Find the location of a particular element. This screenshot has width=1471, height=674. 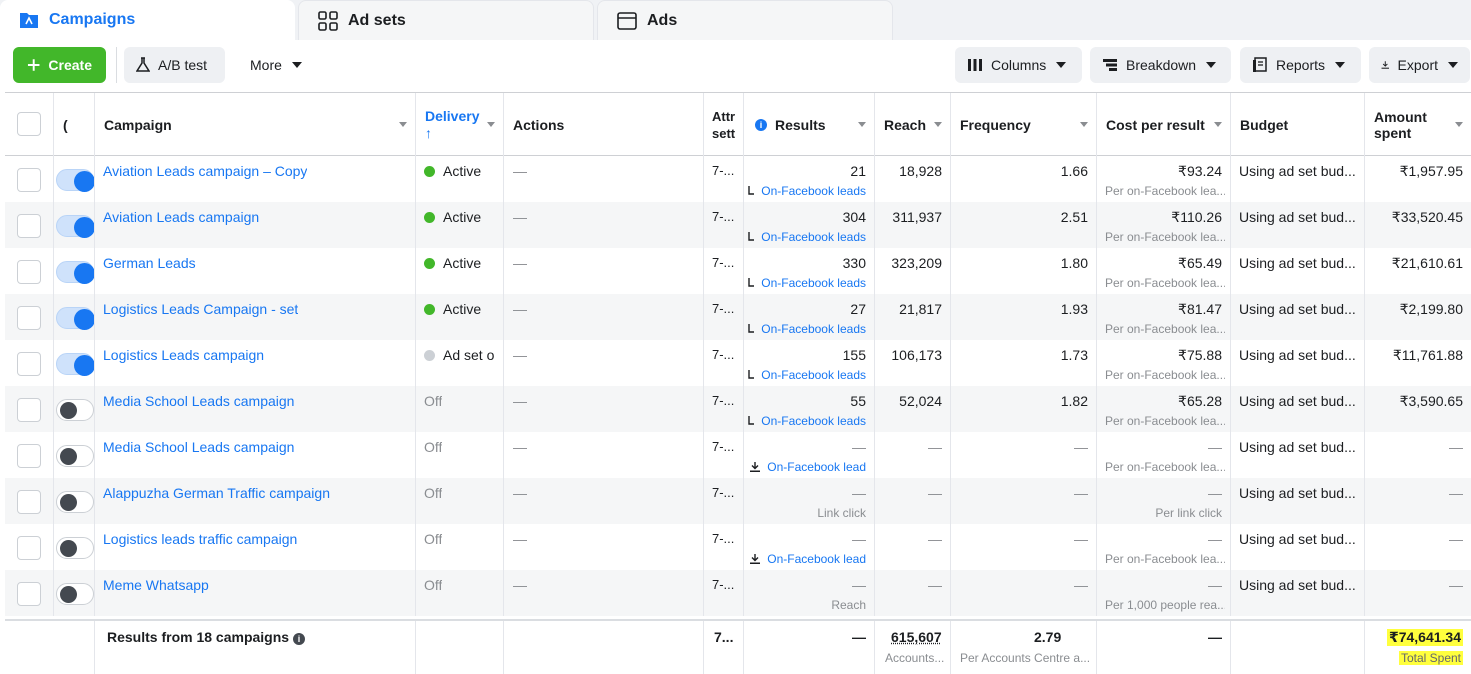

create-button: Create is located at coordinates (59, 65).